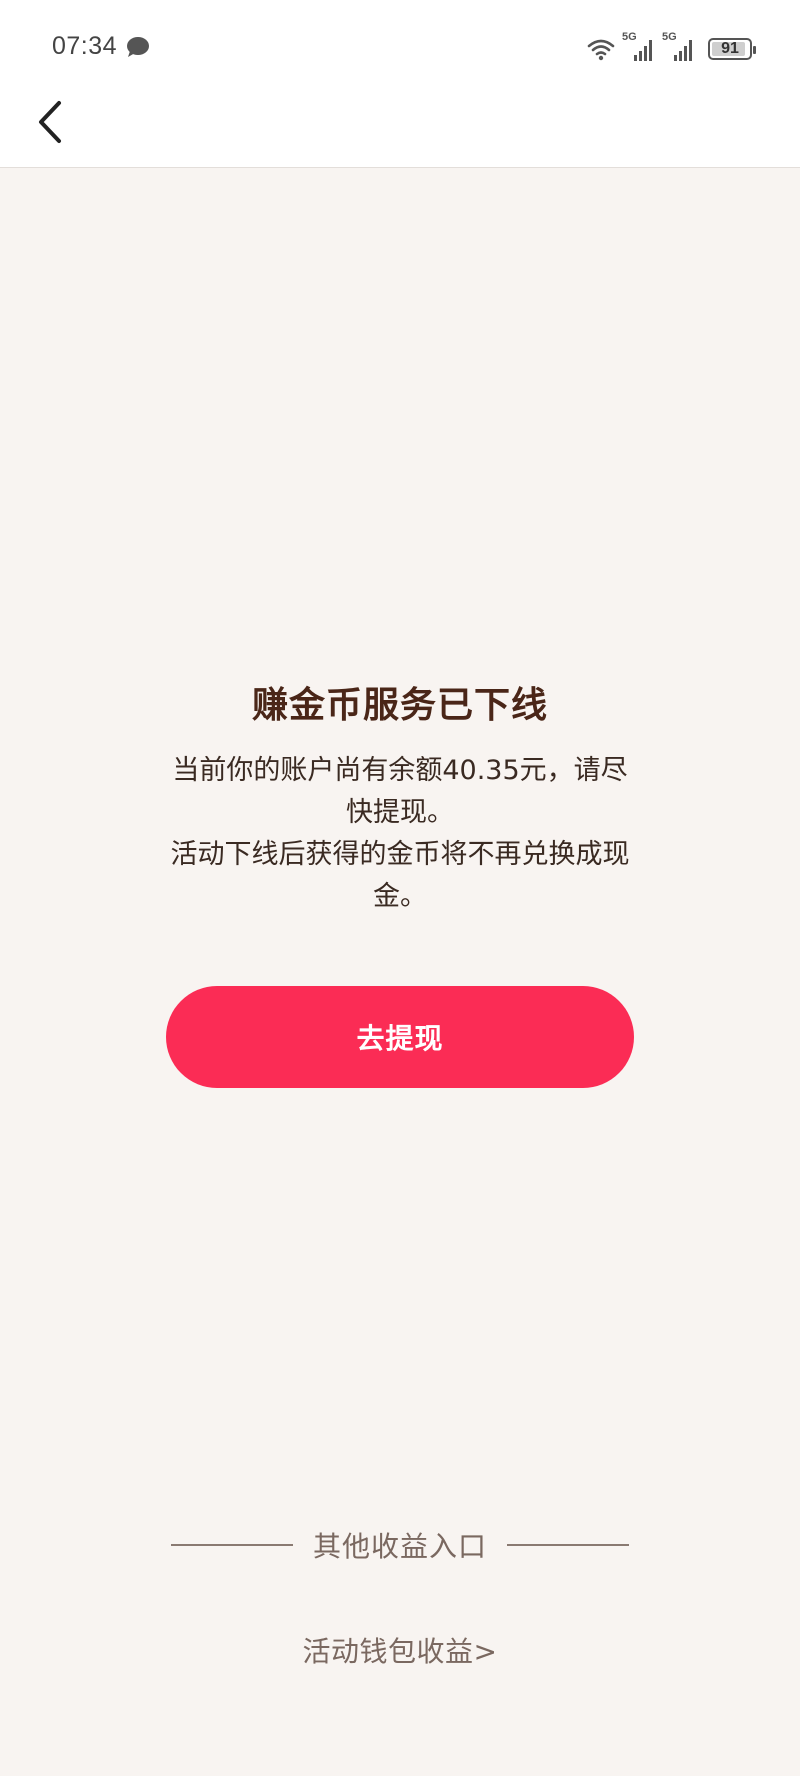  What do you see at coordinates (231, 1545) in the screenshot?
I see `divider-left` at bounding box center [231, 1545].